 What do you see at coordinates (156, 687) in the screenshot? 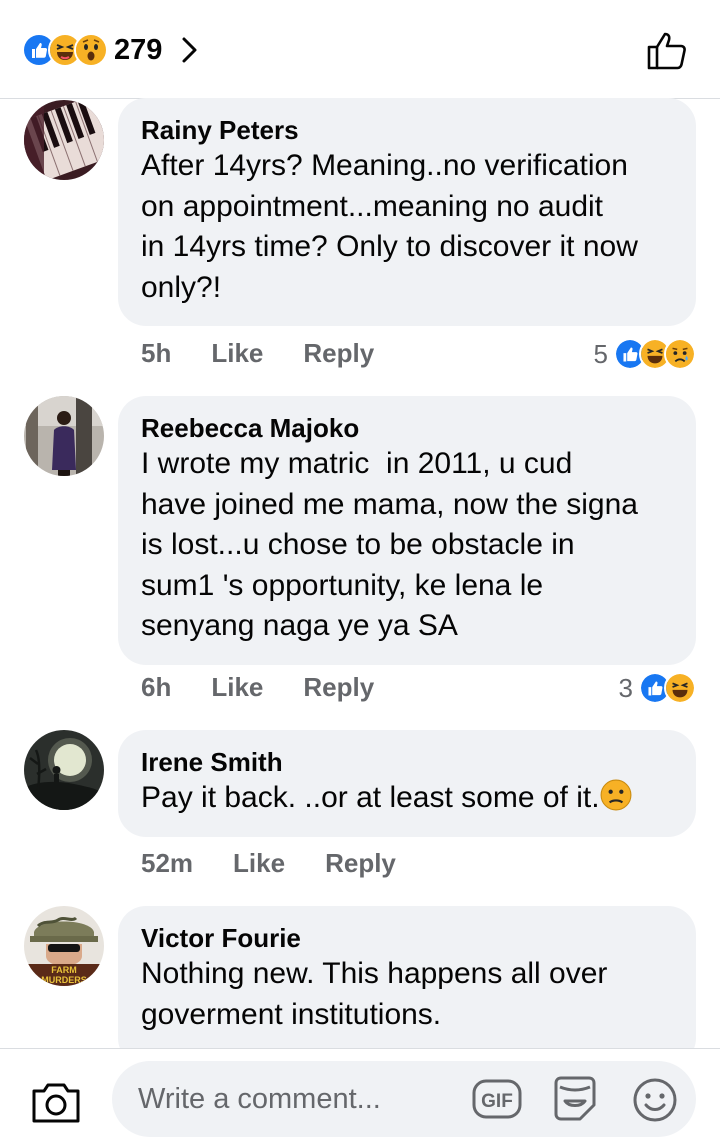
I see `comment-time: 6h` at bounding box center [156, 687].